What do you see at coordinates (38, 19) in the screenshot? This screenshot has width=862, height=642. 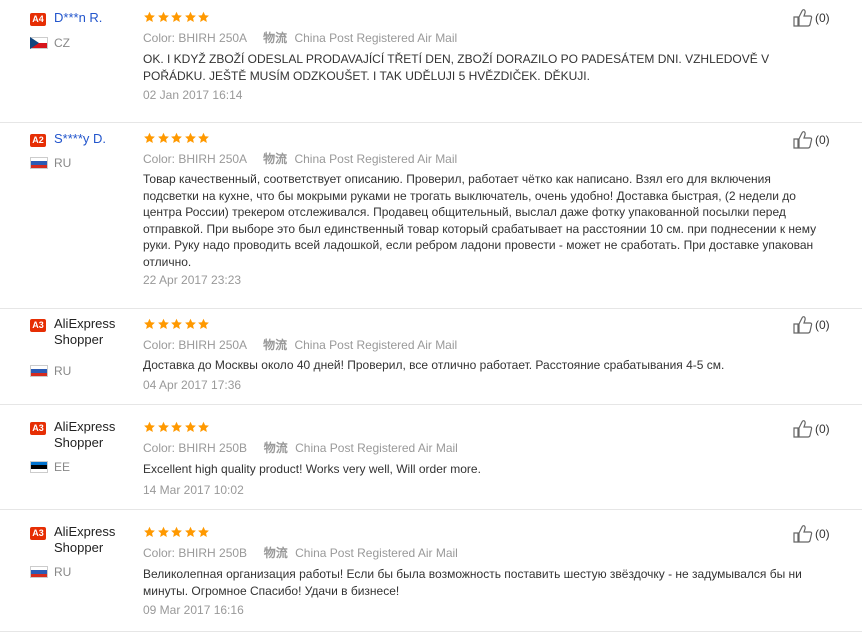 I see `buyer-level-badge: A4` at bounding box center [38, 19].